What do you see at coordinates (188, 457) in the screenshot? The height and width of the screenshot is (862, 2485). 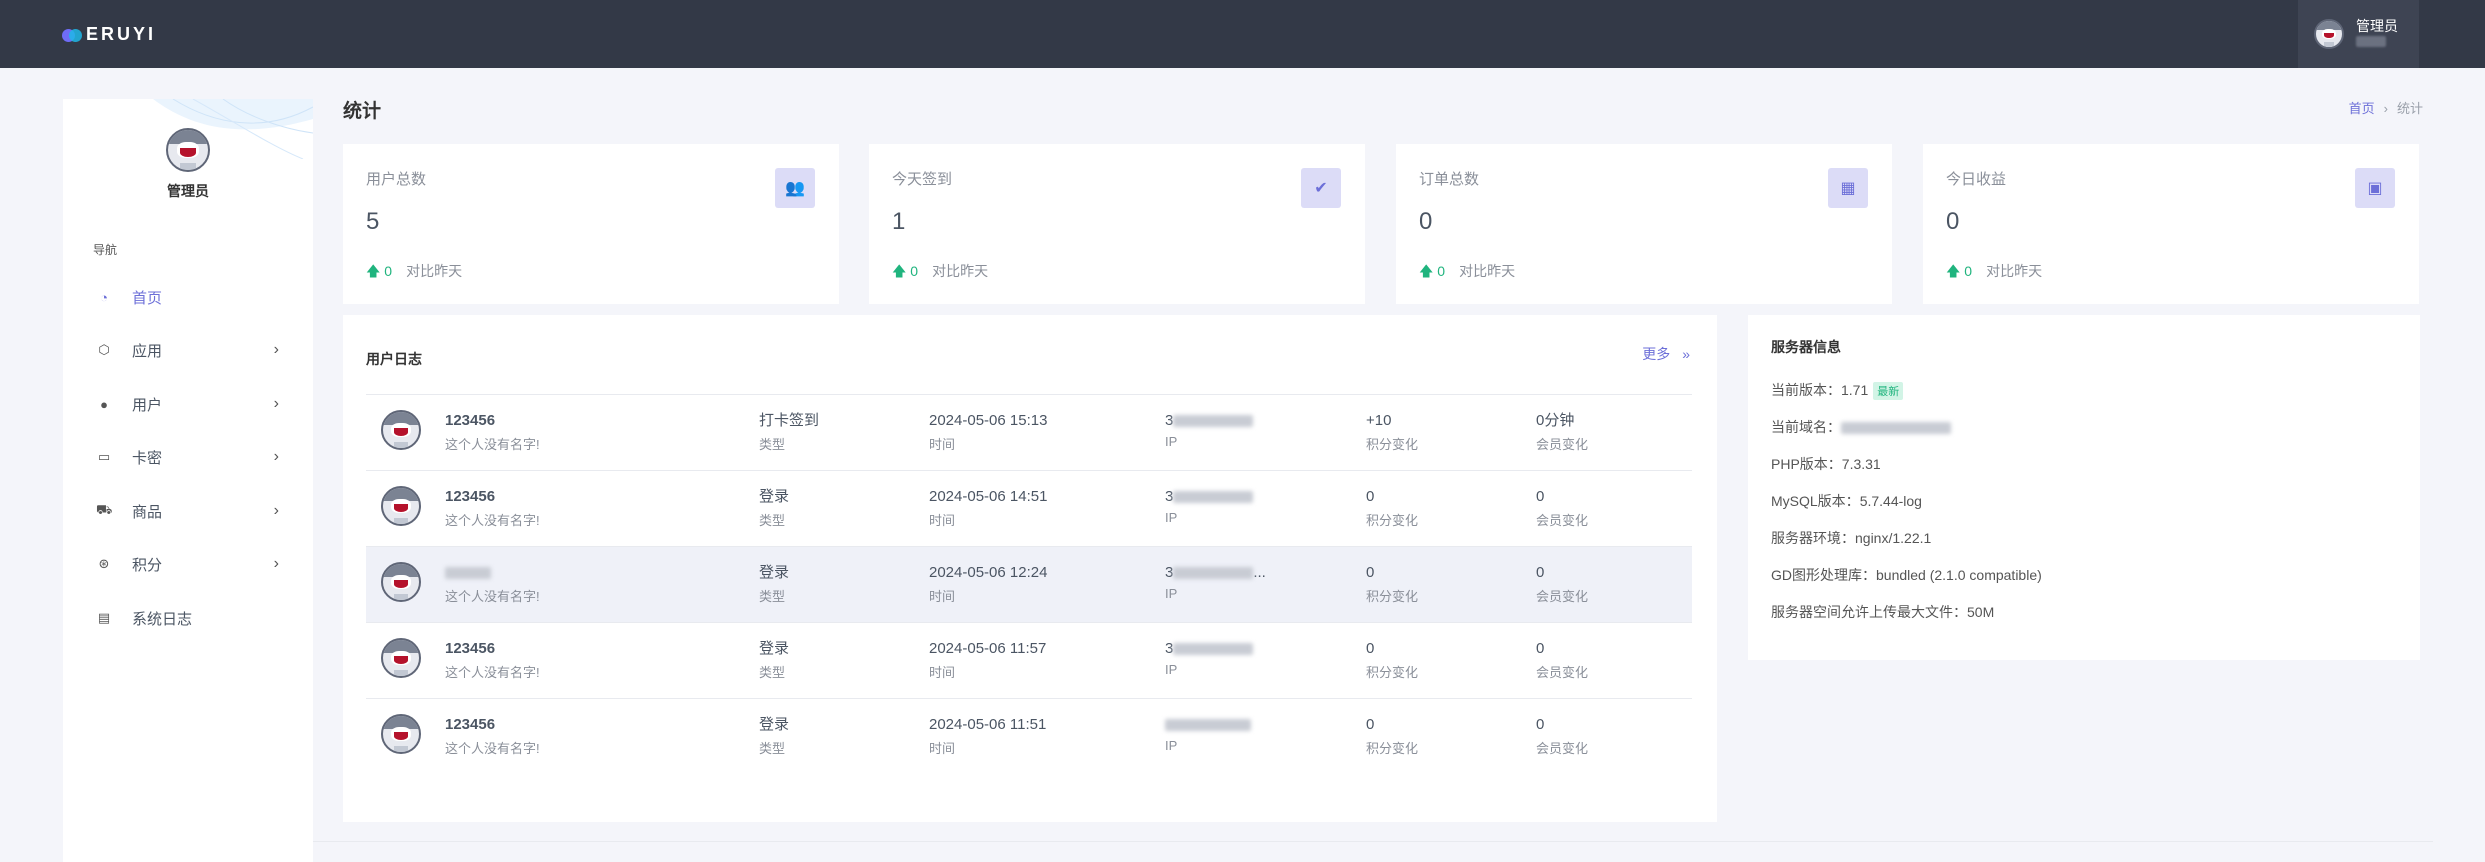 I see `sidebar-item-cards: ▭ 卡密 ›` at bounding box center [188, 457].